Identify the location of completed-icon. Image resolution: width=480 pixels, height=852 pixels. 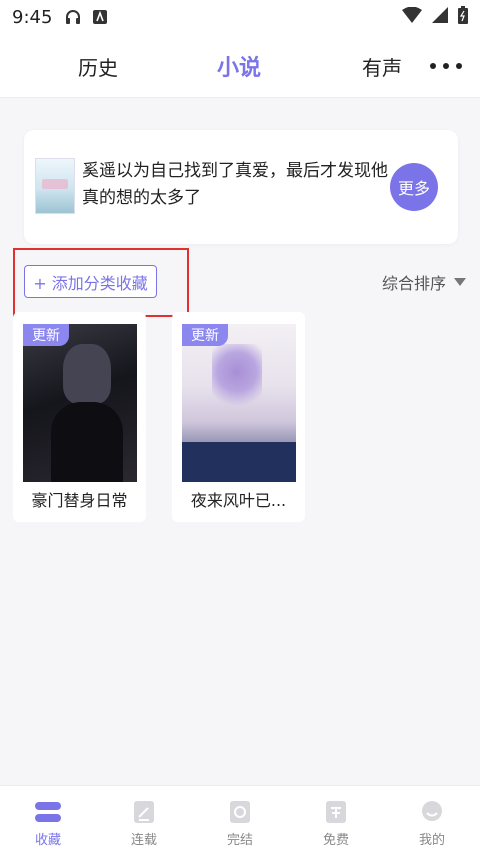
(240, 812).